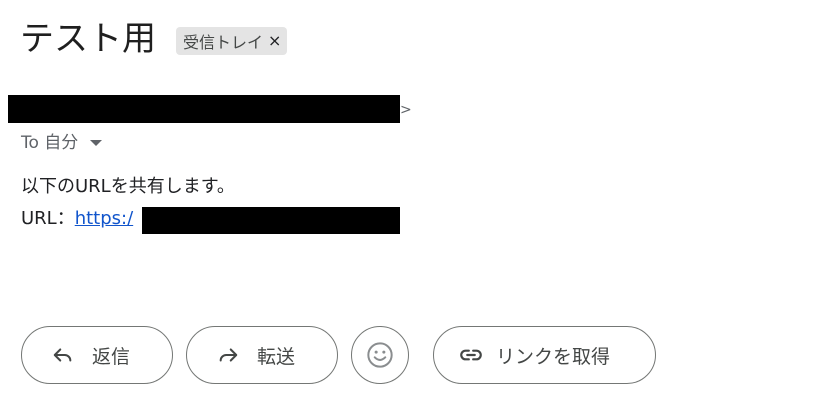 The height and width of the screenshot is (402, 838). What do you see at coordinates (128, 186) in the screenshot?
I see `message-body-line: 以下のURLを共有します。` at bounding box center [128, 186].